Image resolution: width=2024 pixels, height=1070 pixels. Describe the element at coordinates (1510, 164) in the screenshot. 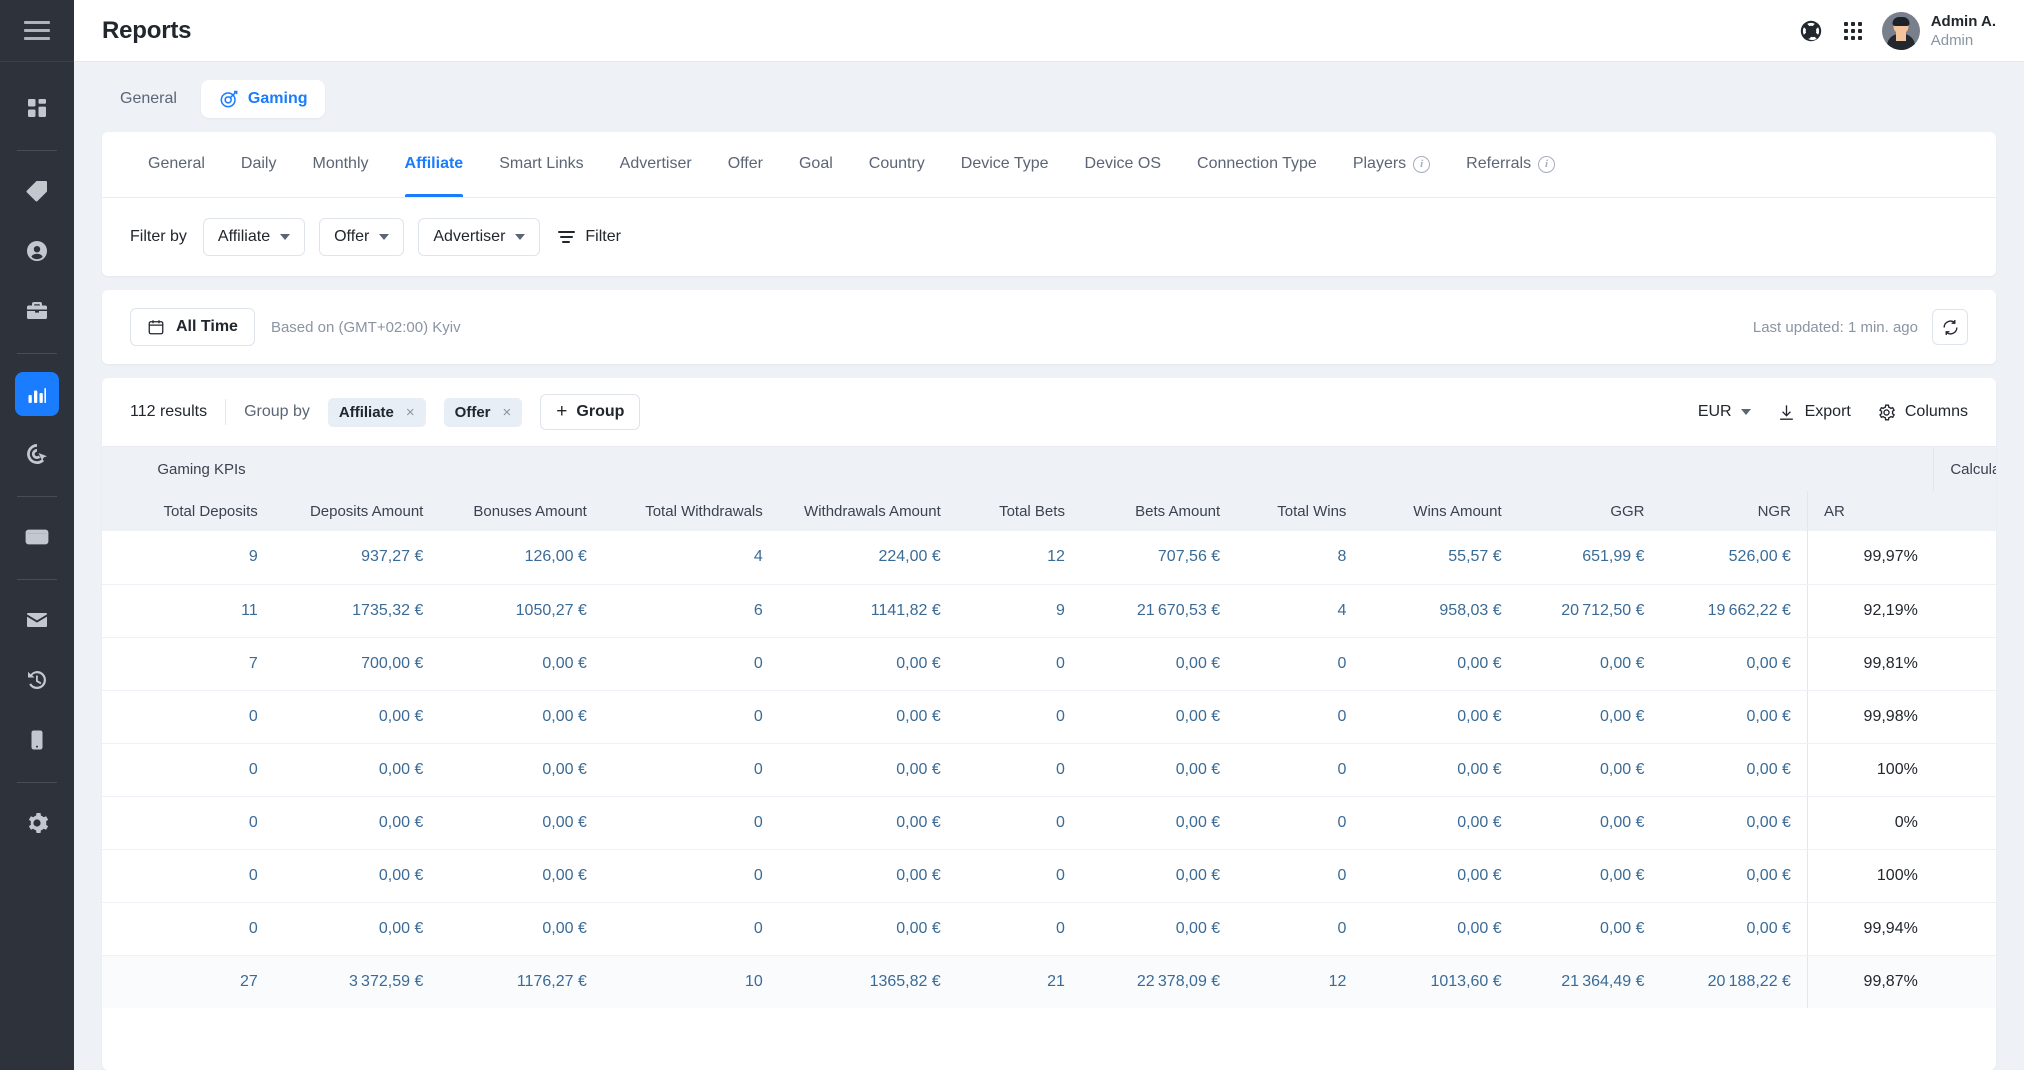

I see `tab-referrals: Referrals i` at that location.